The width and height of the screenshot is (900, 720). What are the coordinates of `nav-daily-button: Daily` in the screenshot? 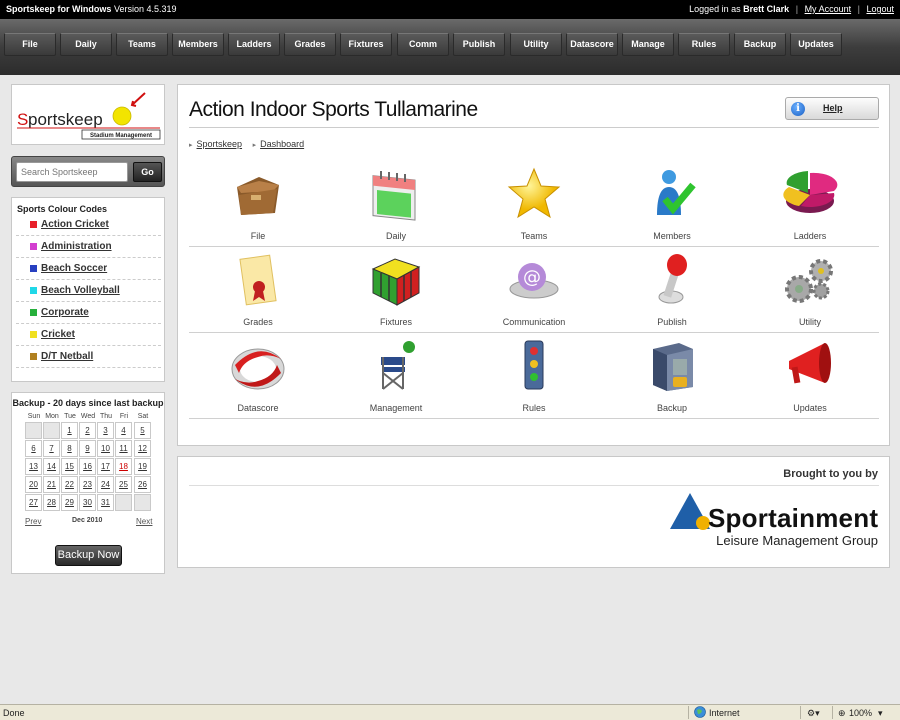 It's located at (86, 44).